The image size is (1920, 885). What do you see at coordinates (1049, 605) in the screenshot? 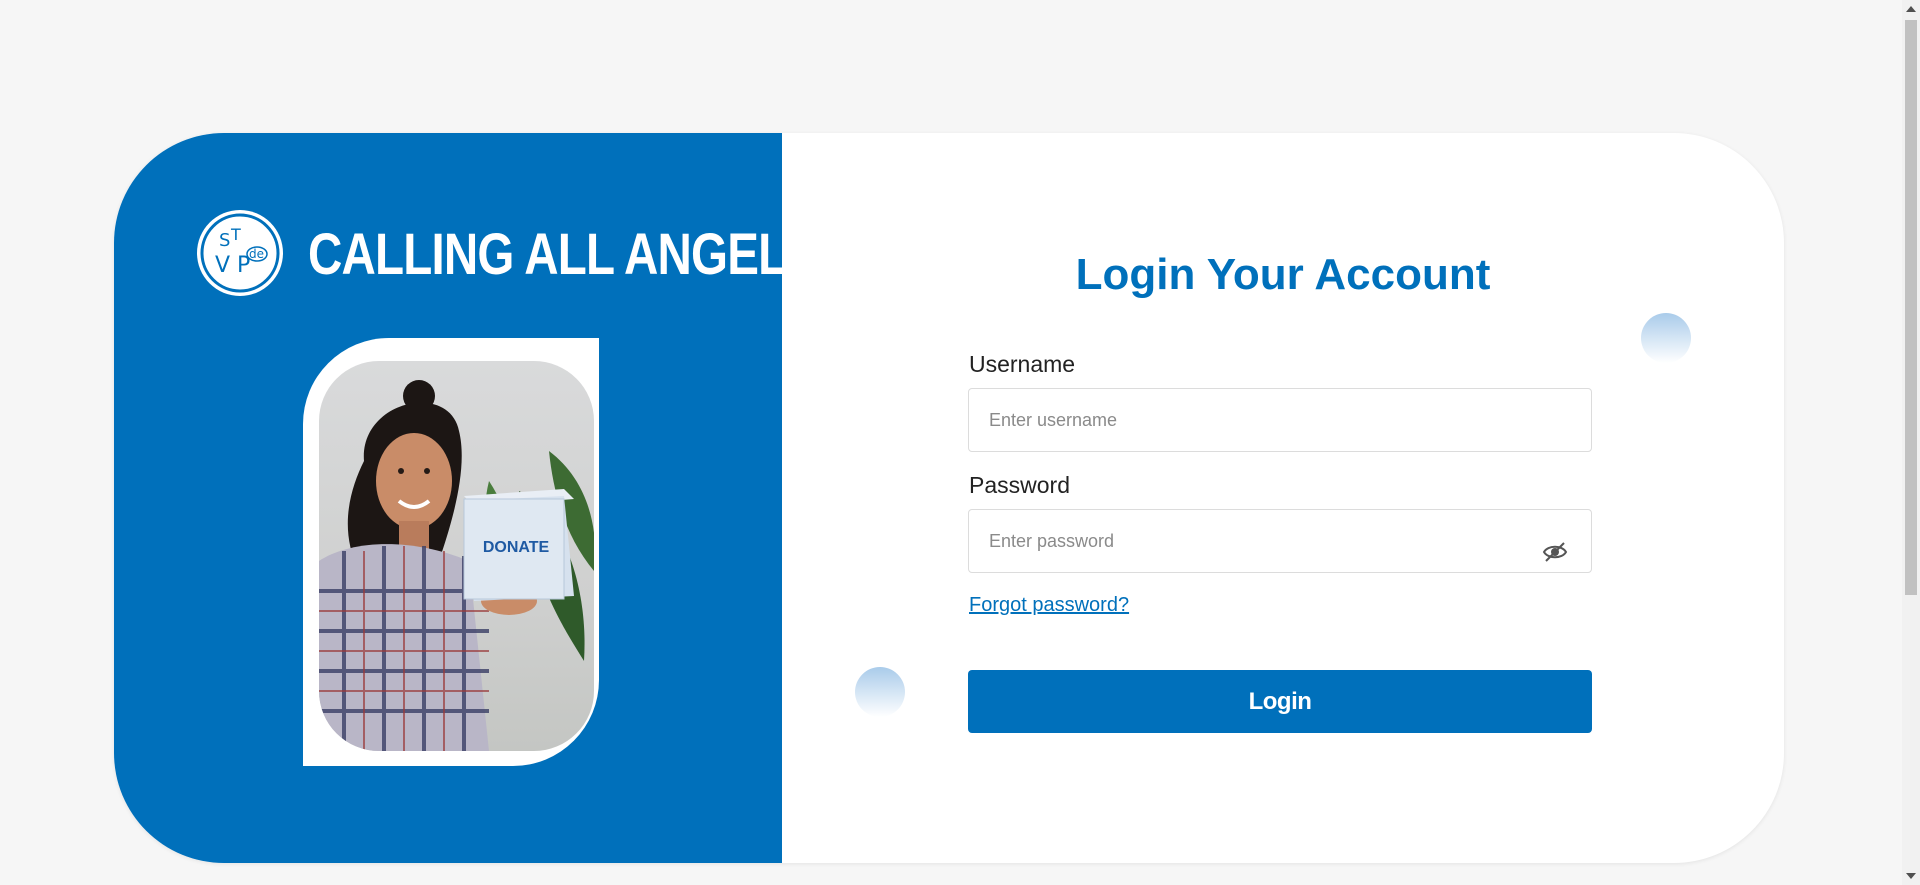
I see `forgot-password-link: Forgot password?` at bounding box center [1049, 605].